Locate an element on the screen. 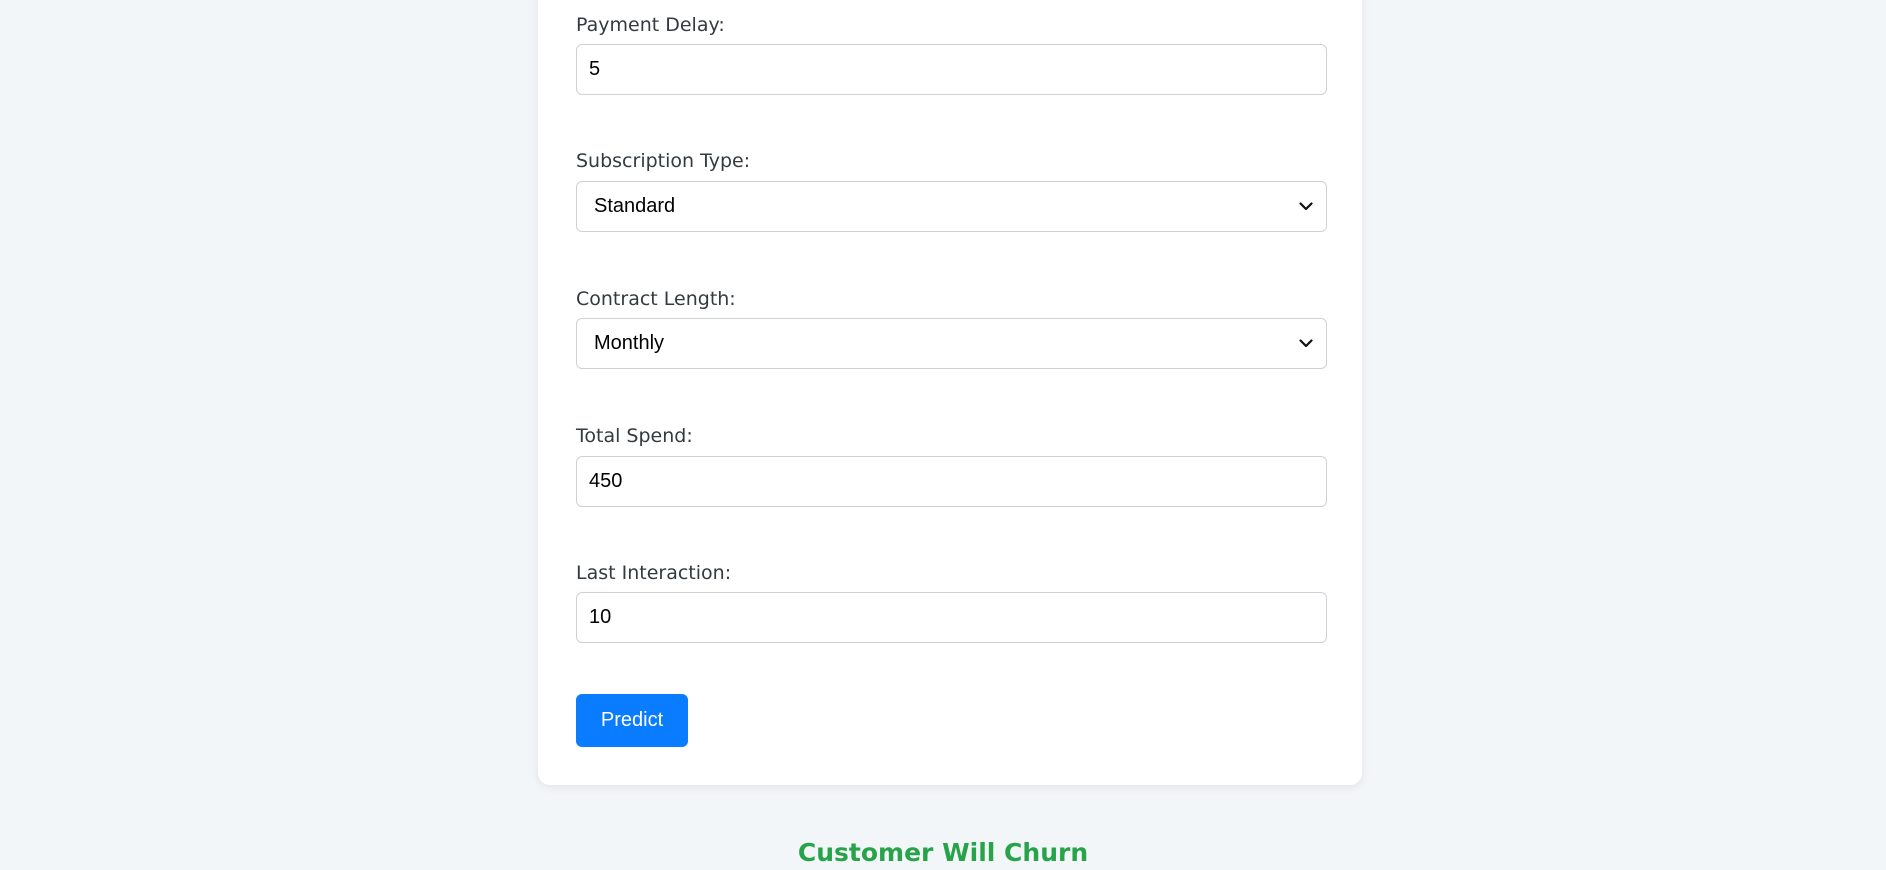 This screenshot has height=870, width=1886. last-interaction-value: 10 is located at coordinates (600, 617).